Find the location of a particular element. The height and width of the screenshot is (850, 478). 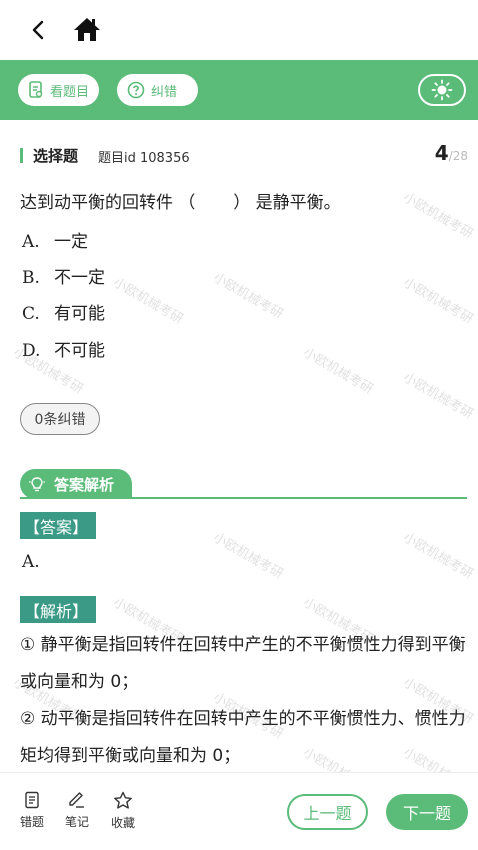

home-icon is located at coordinates (87, 29).